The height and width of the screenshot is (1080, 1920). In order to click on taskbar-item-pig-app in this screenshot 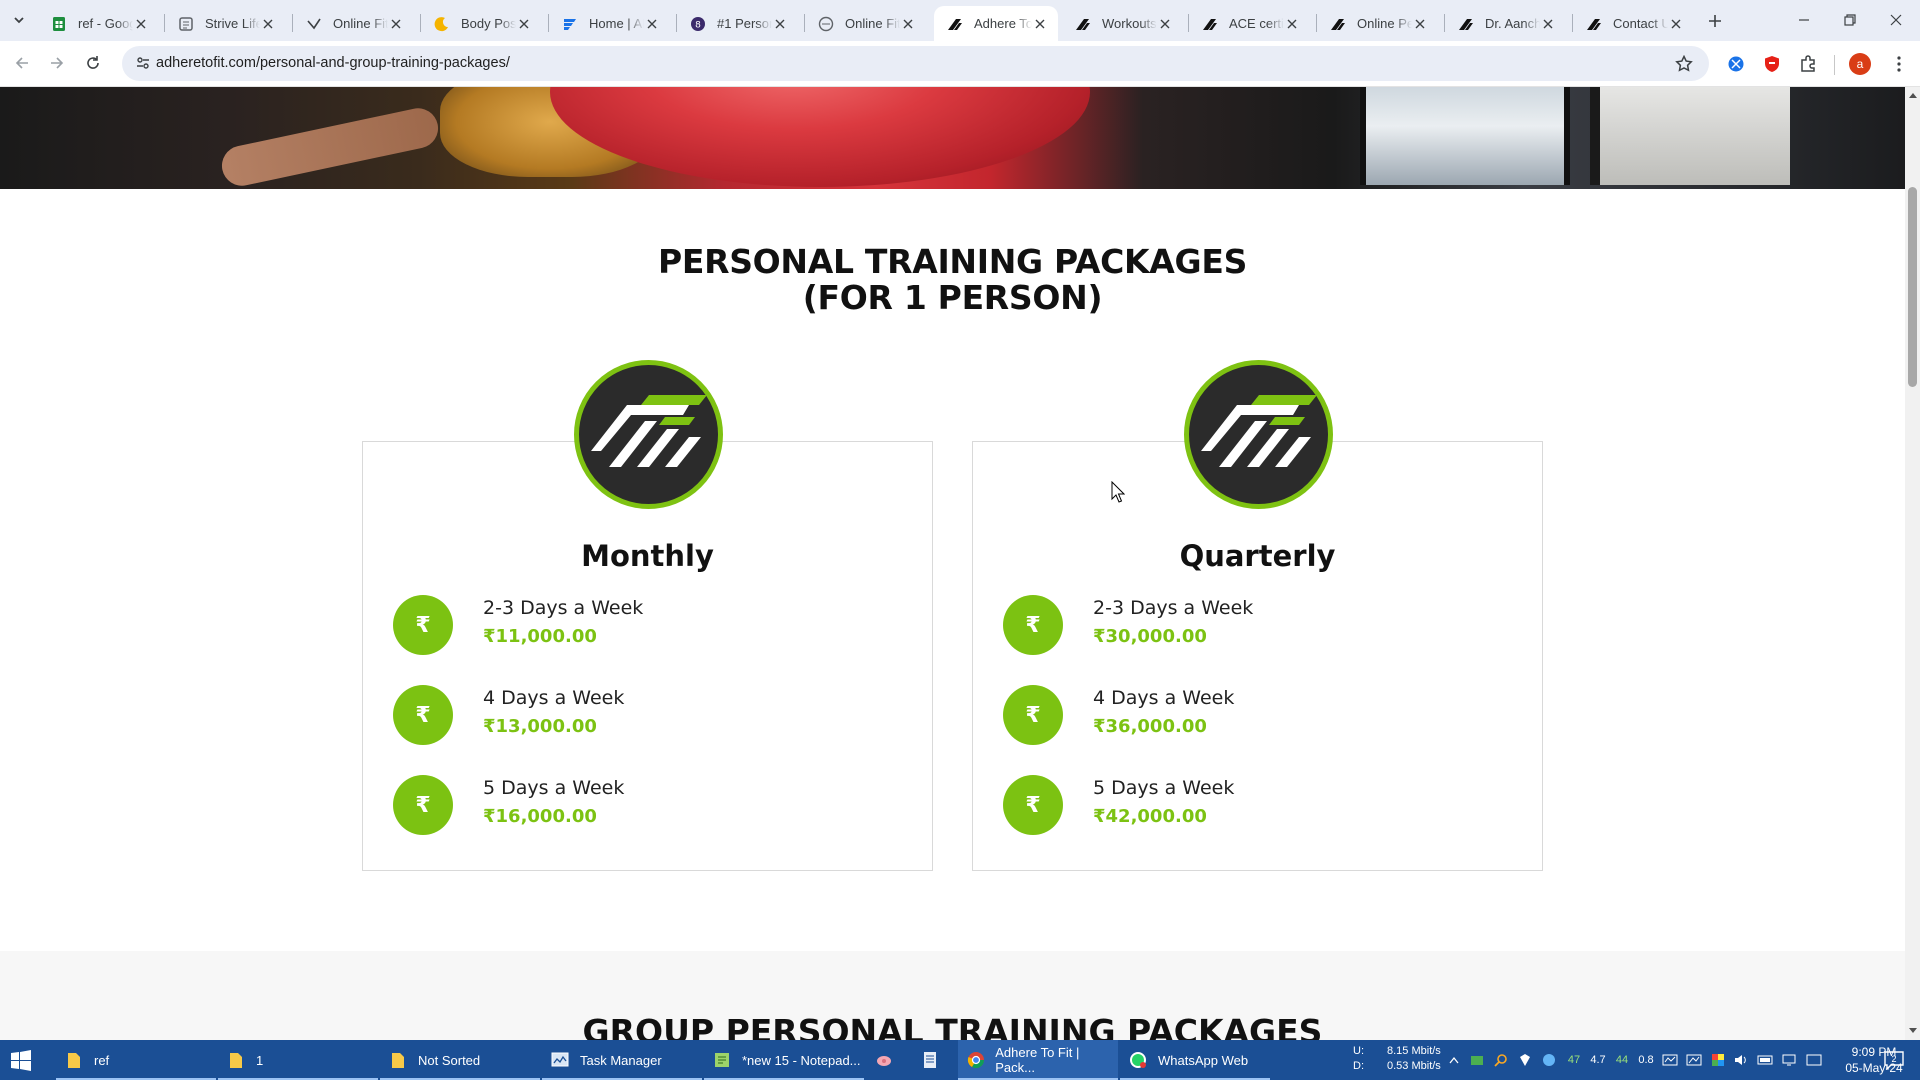, I will do `click(888, 1060)`.